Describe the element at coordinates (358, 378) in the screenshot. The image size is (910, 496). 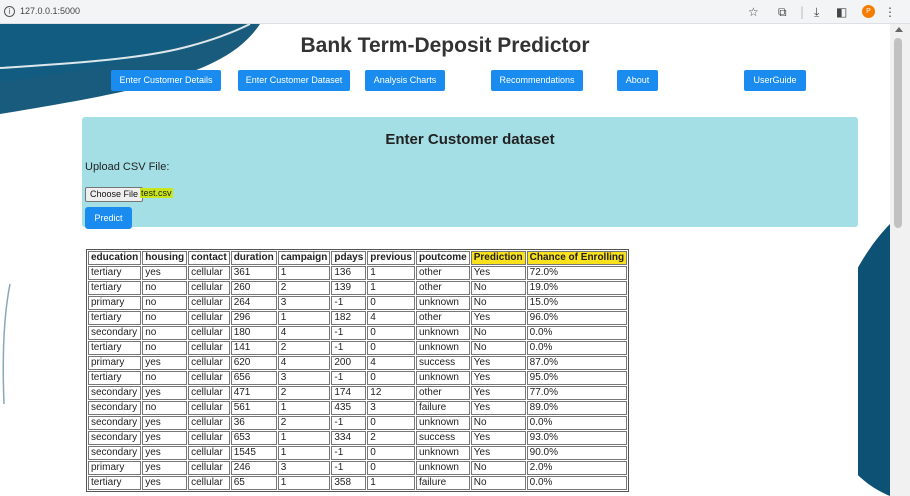
I see `table-row: tertiary no cellular 656 3 -1 0 unknown Yes 95.0%` at that location.